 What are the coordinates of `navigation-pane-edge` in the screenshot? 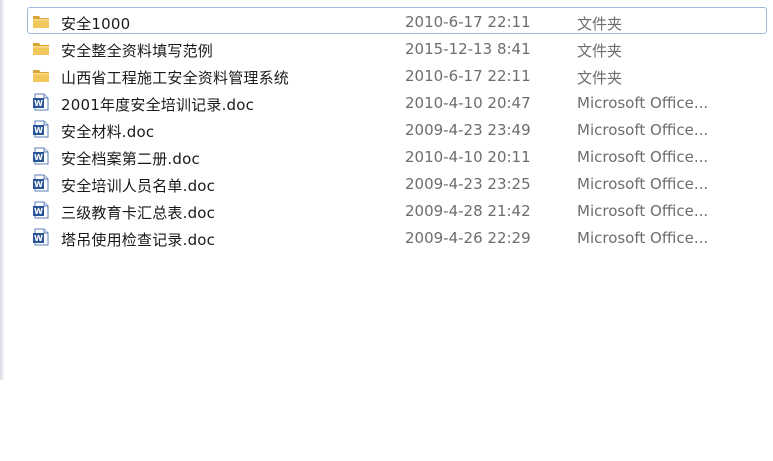 It's located at (2, 190).